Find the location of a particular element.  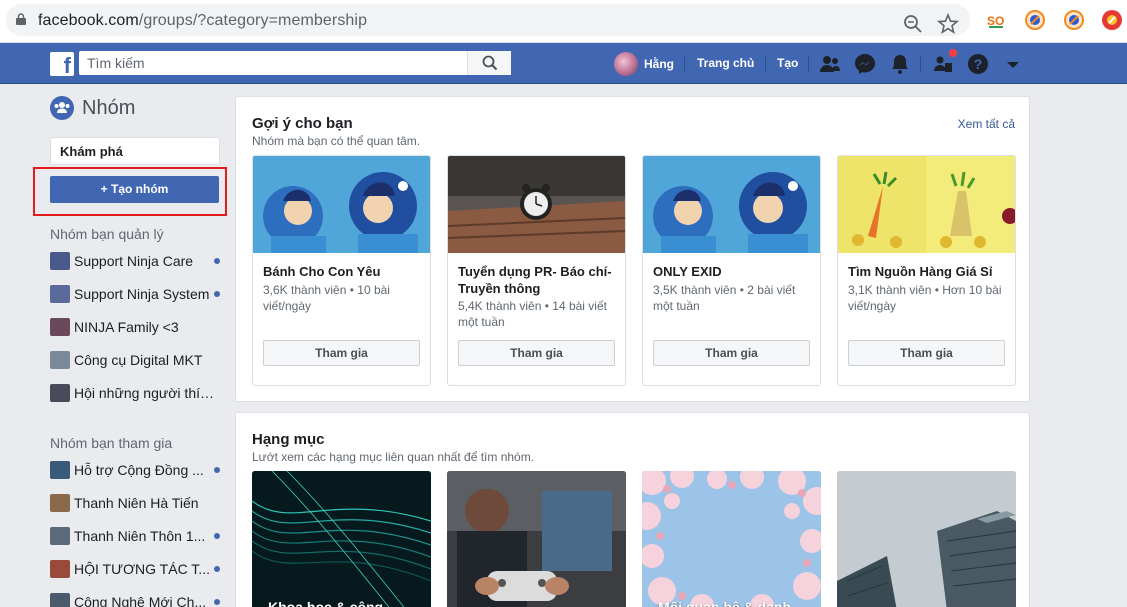

sidebar-group-item: NINJA Family <3 is located at coordinates (135, 327).